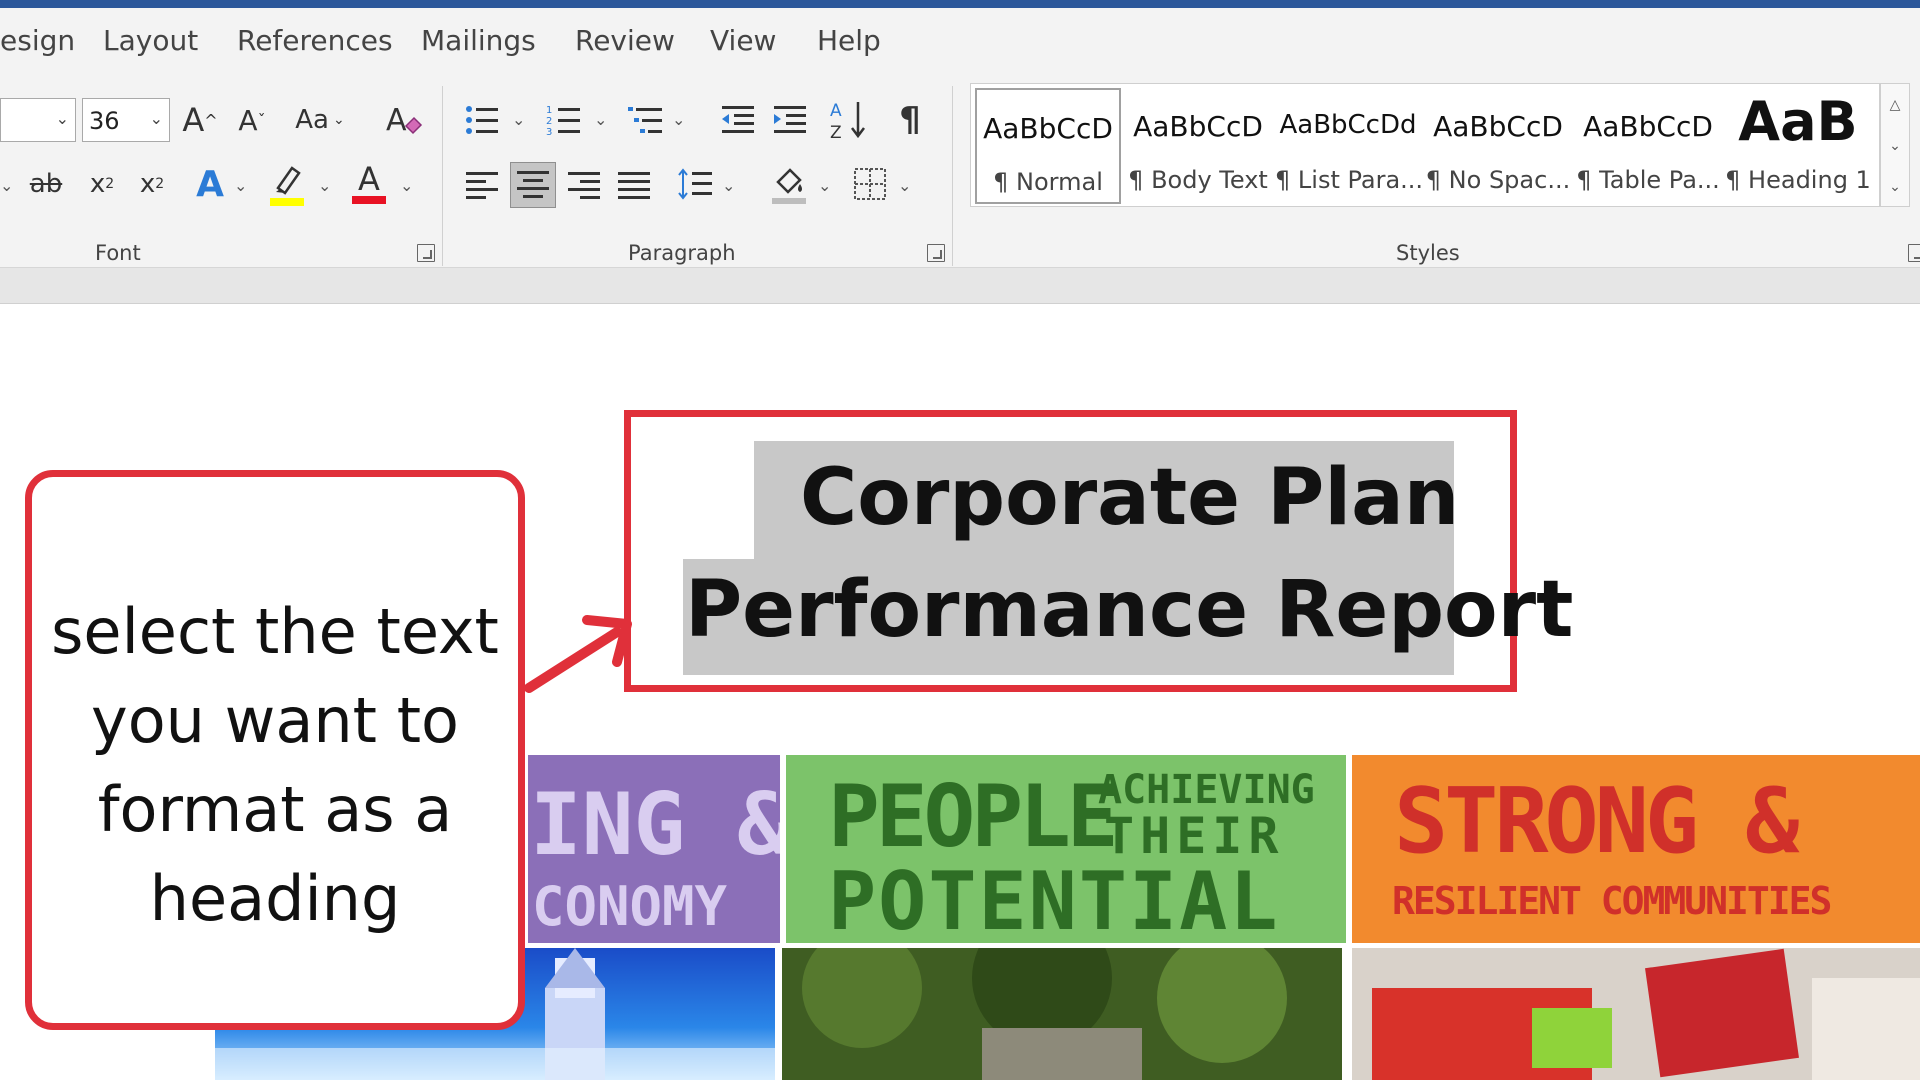 This screenshot has width=1920, height=1080. I want to click on tab-design: esign, so click(37, 40).